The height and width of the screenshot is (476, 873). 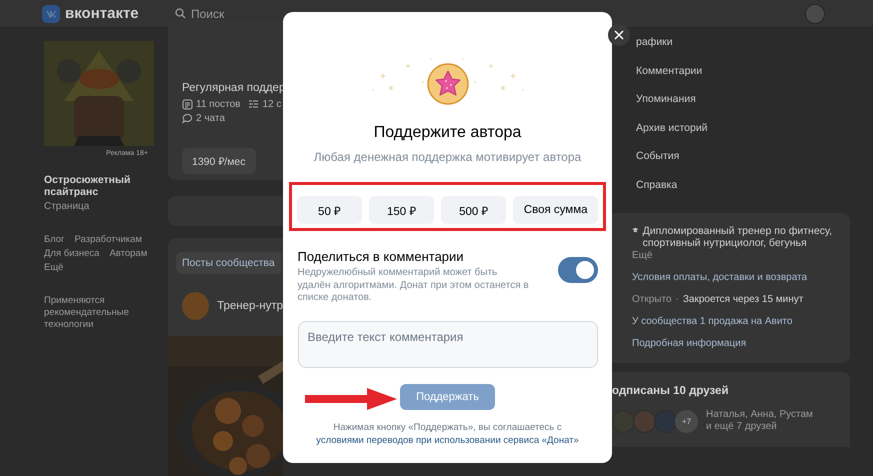 I want to click on menu-item: События, so click(x=658, y=156).